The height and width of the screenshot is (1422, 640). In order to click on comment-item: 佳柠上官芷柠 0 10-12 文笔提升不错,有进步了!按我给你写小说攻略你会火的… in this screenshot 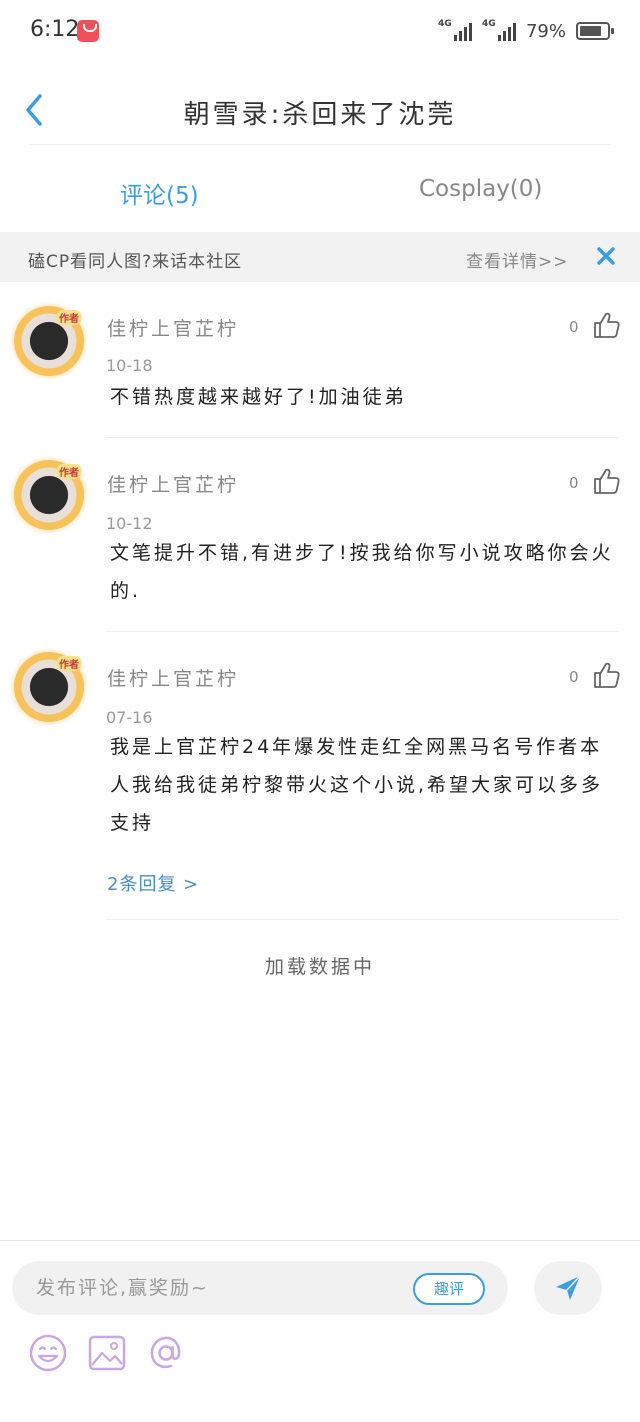, I will do `click(320, 535)`.